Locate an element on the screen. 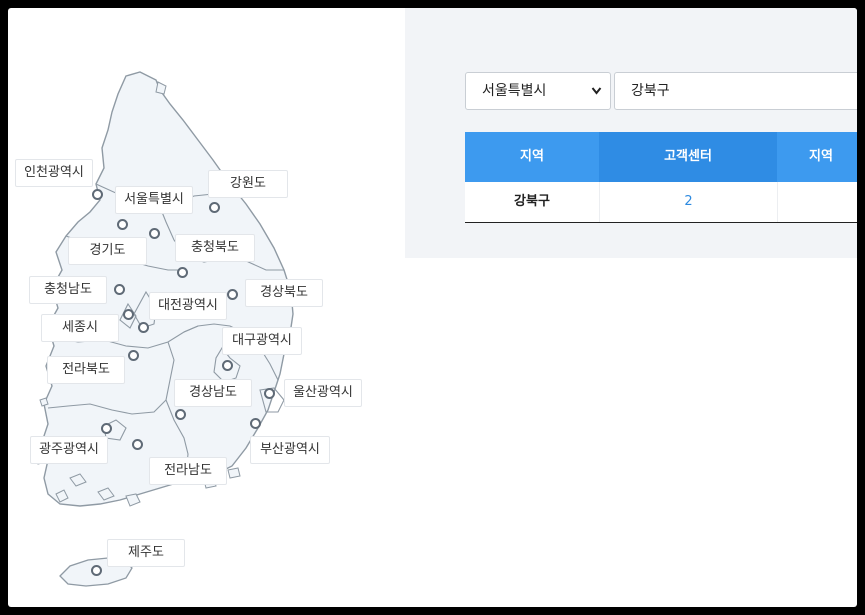 Image resolution: width=865 pixels, height=615 pixels. column-header-centers: 고객센터 is located at coordinates (688, 157).